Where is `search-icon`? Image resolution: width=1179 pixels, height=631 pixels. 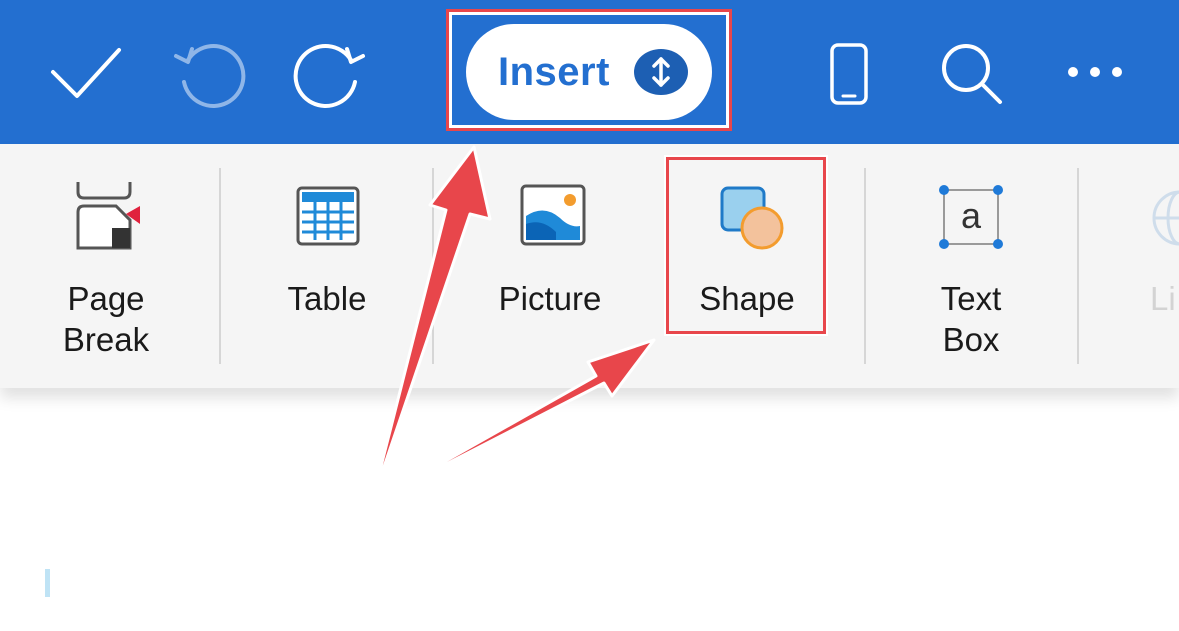 search-icon is located at coordinates (972, 74).